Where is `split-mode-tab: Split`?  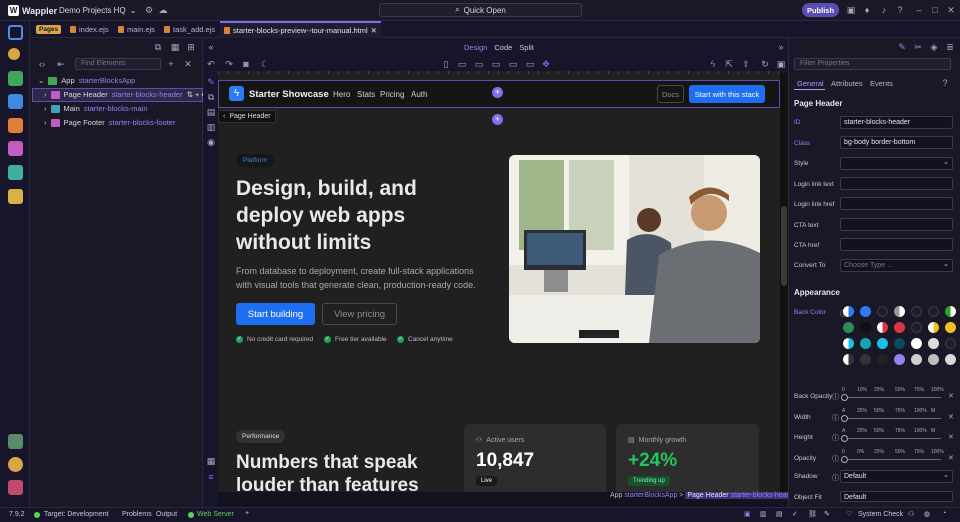
split-mode-tab: Split is located at coordinates (526, 47).